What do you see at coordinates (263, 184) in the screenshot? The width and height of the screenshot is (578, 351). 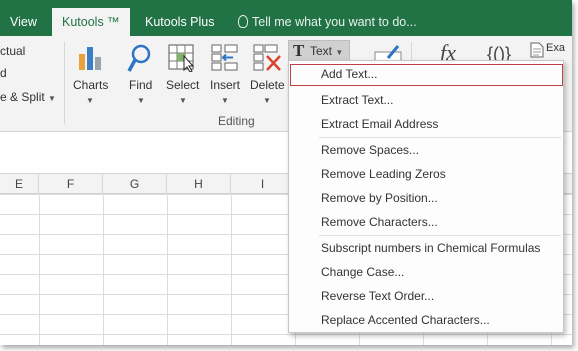 I see `column-header: I` at bounding box center [263, 184].